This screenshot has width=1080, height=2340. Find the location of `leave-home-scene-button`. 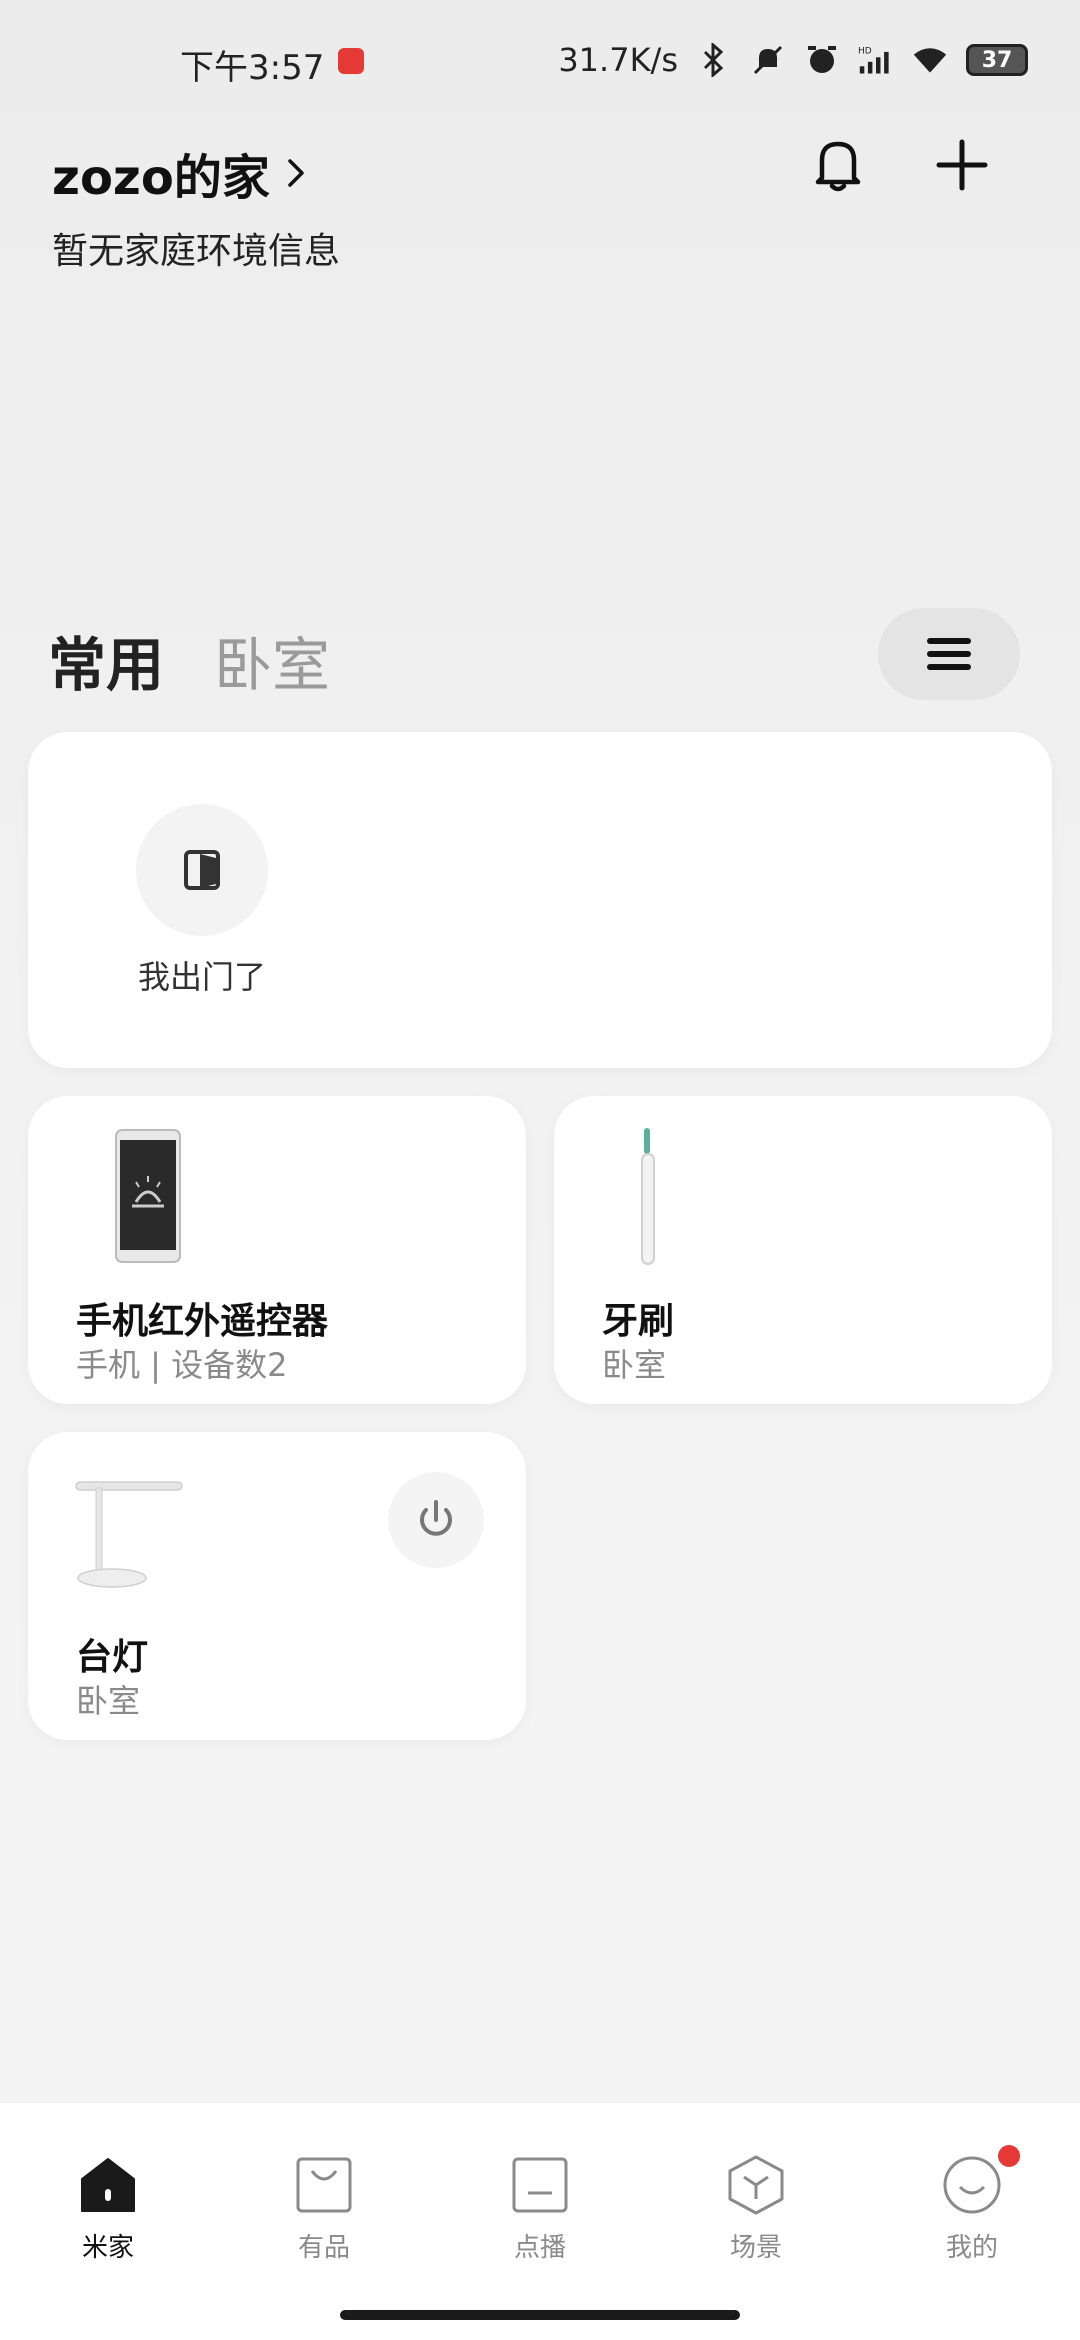

leave-home-scene-button is located at coordinates (202, 870).